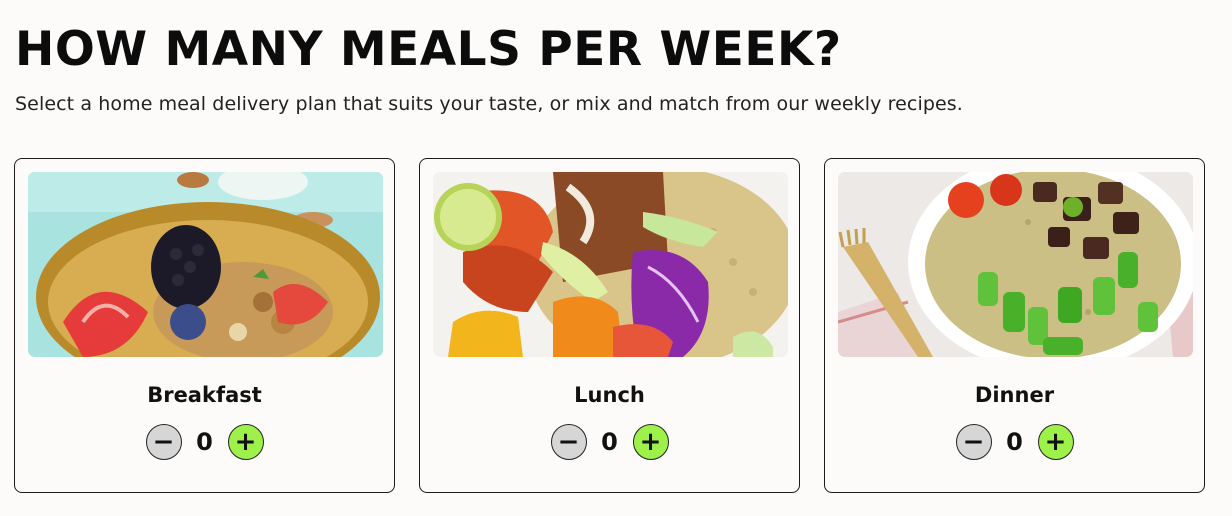 The image size is (1232, 516). I want to click on increase-dinner-button: +, so click(1055, 442).